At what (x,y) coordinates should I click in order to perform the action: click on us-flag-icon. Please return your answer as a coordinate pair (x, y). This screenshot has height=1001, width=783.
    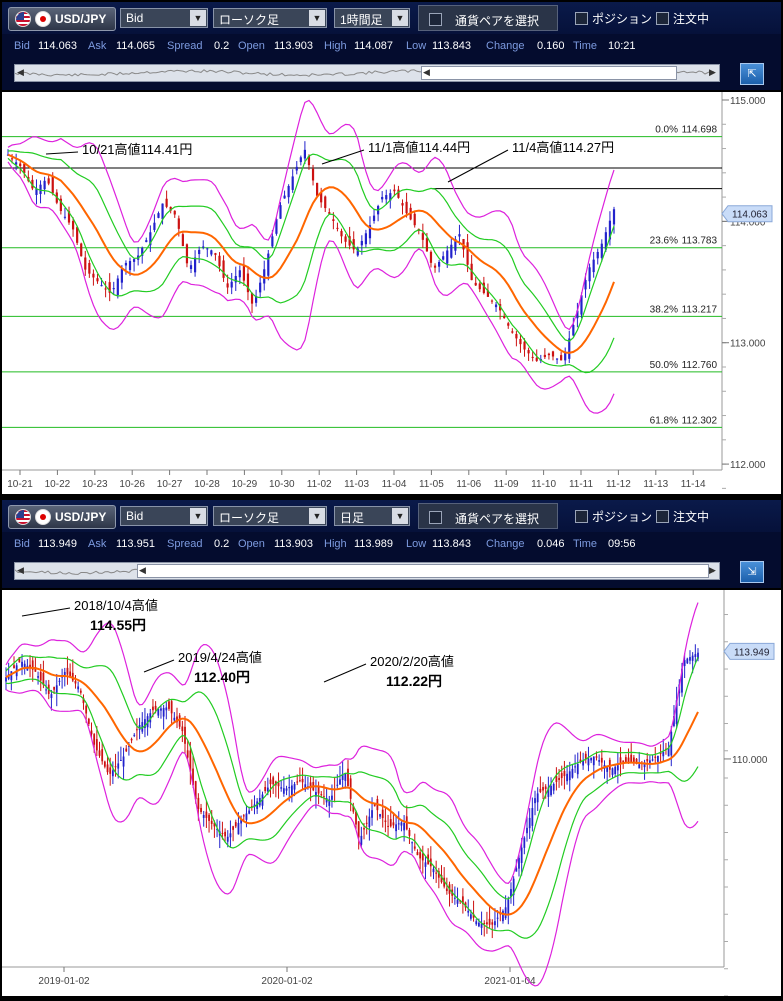
    Looking at the image, I should click on (23, 19).